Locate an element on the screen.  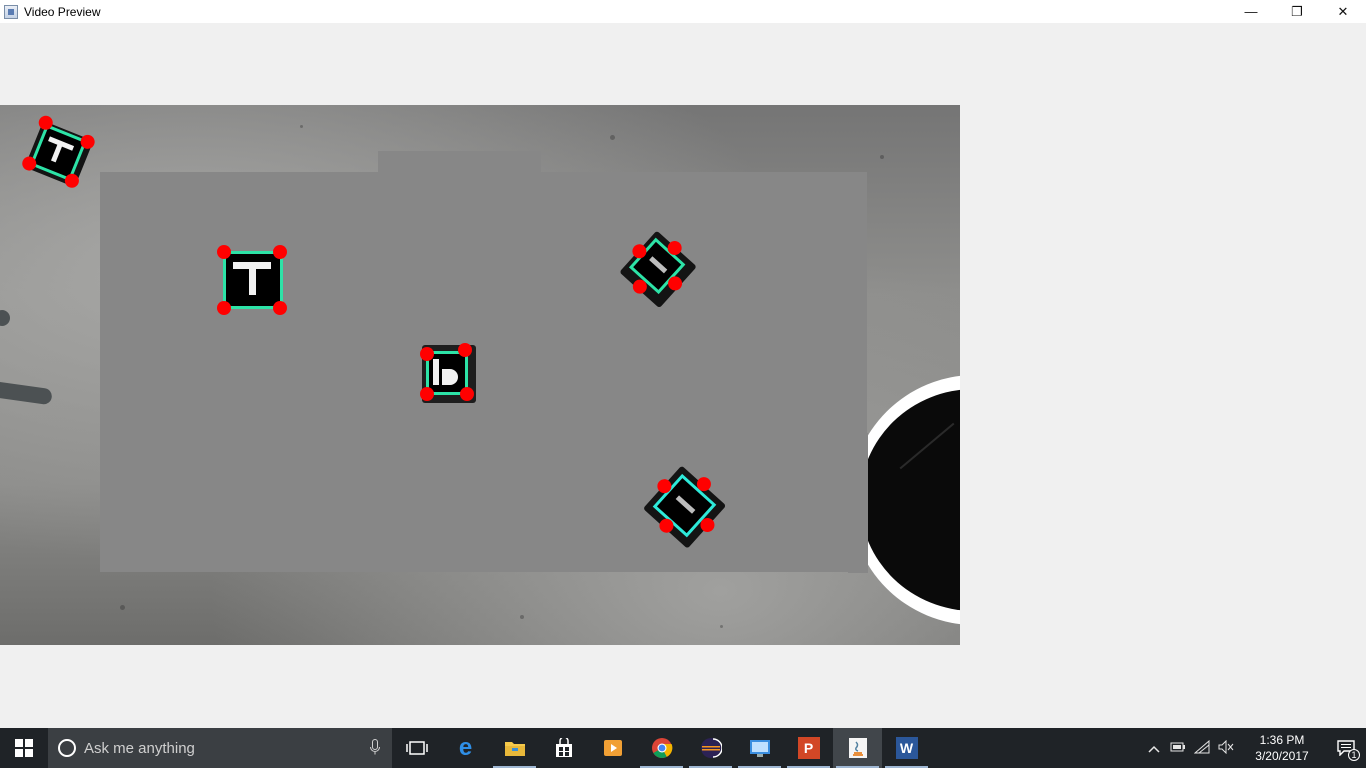
restore-button: ❐ is located at coordinates (1297, 11).